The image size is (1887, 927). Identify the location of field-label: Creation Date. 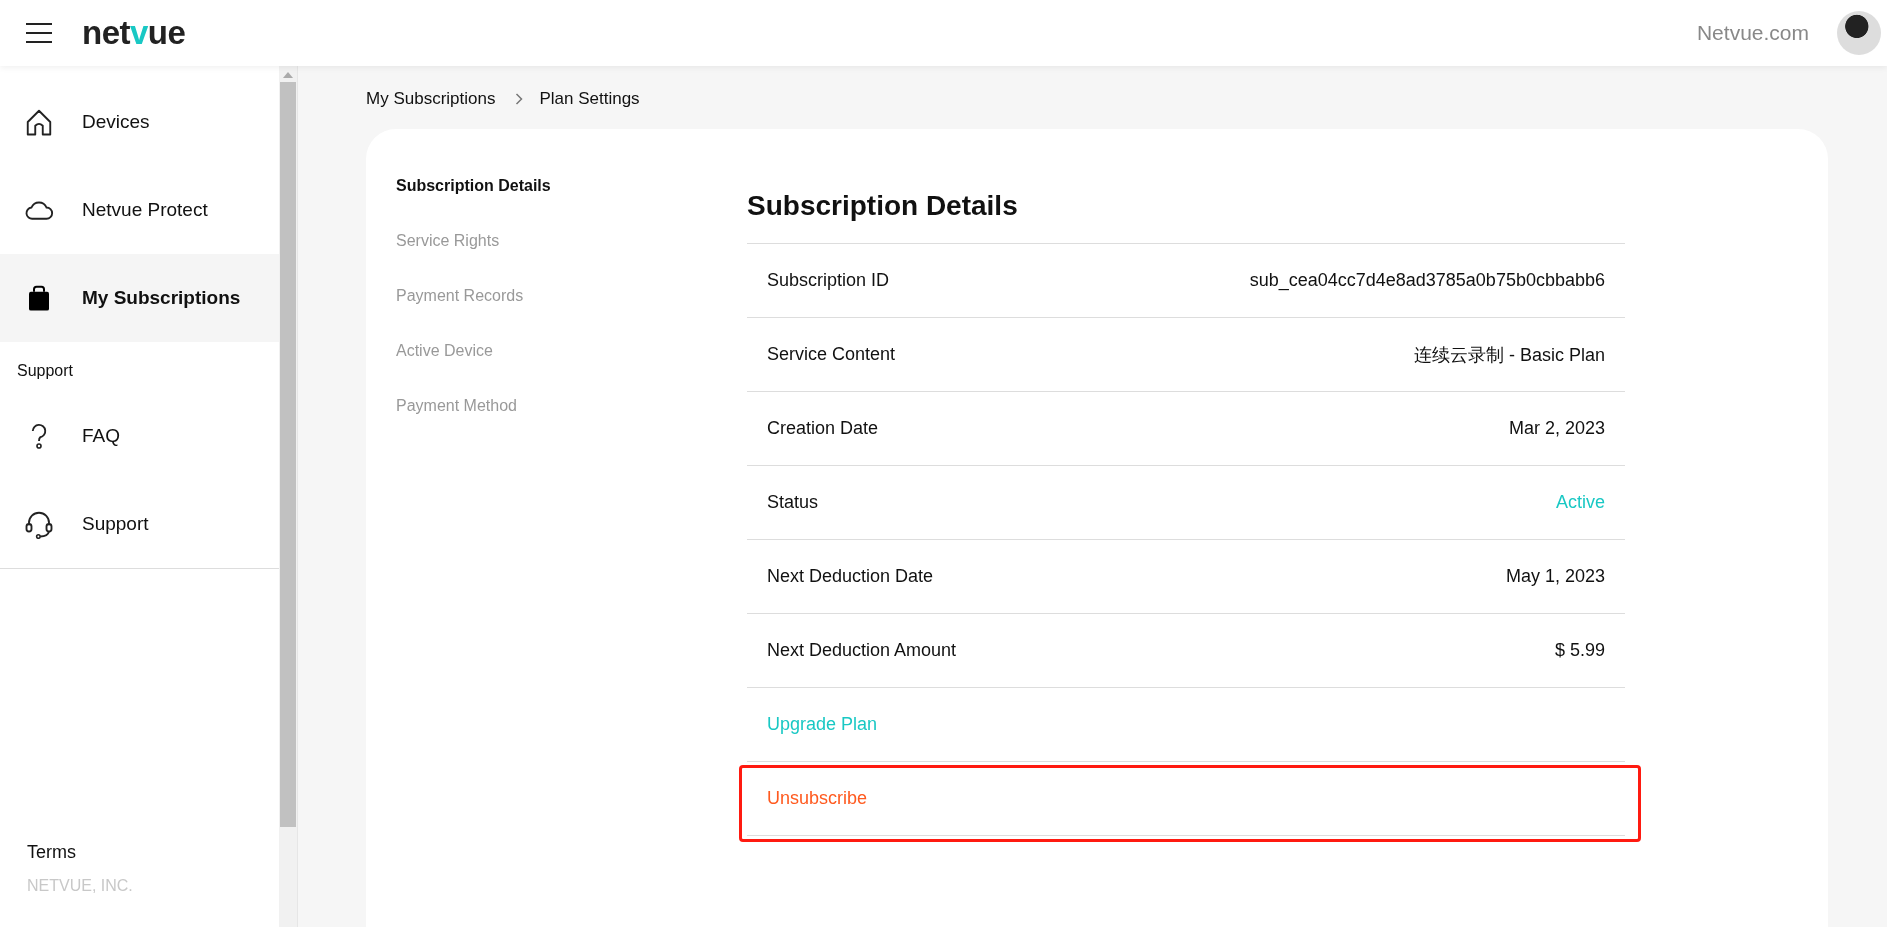
(823, 428).